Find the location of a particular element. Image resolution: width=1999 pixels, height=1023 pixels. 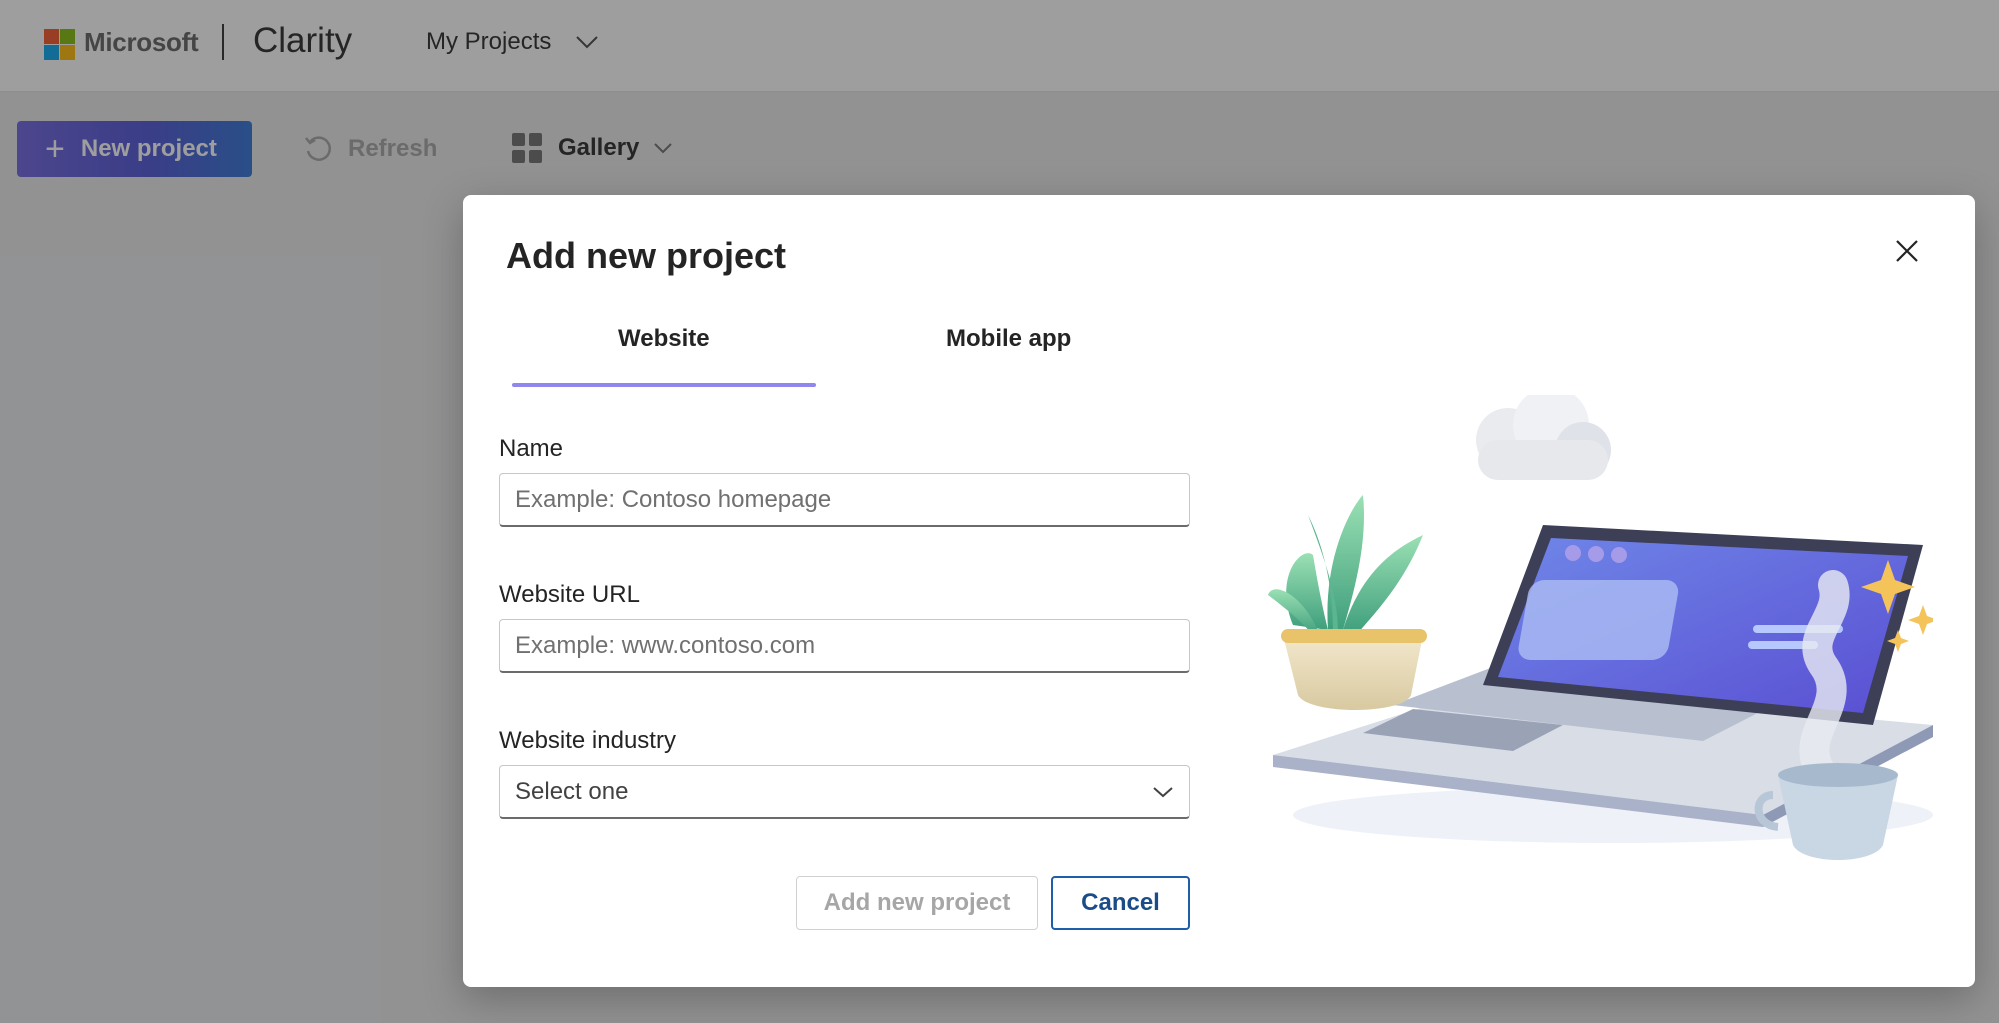

industry-selected-value: Select one is located at coordinates (572, 791).